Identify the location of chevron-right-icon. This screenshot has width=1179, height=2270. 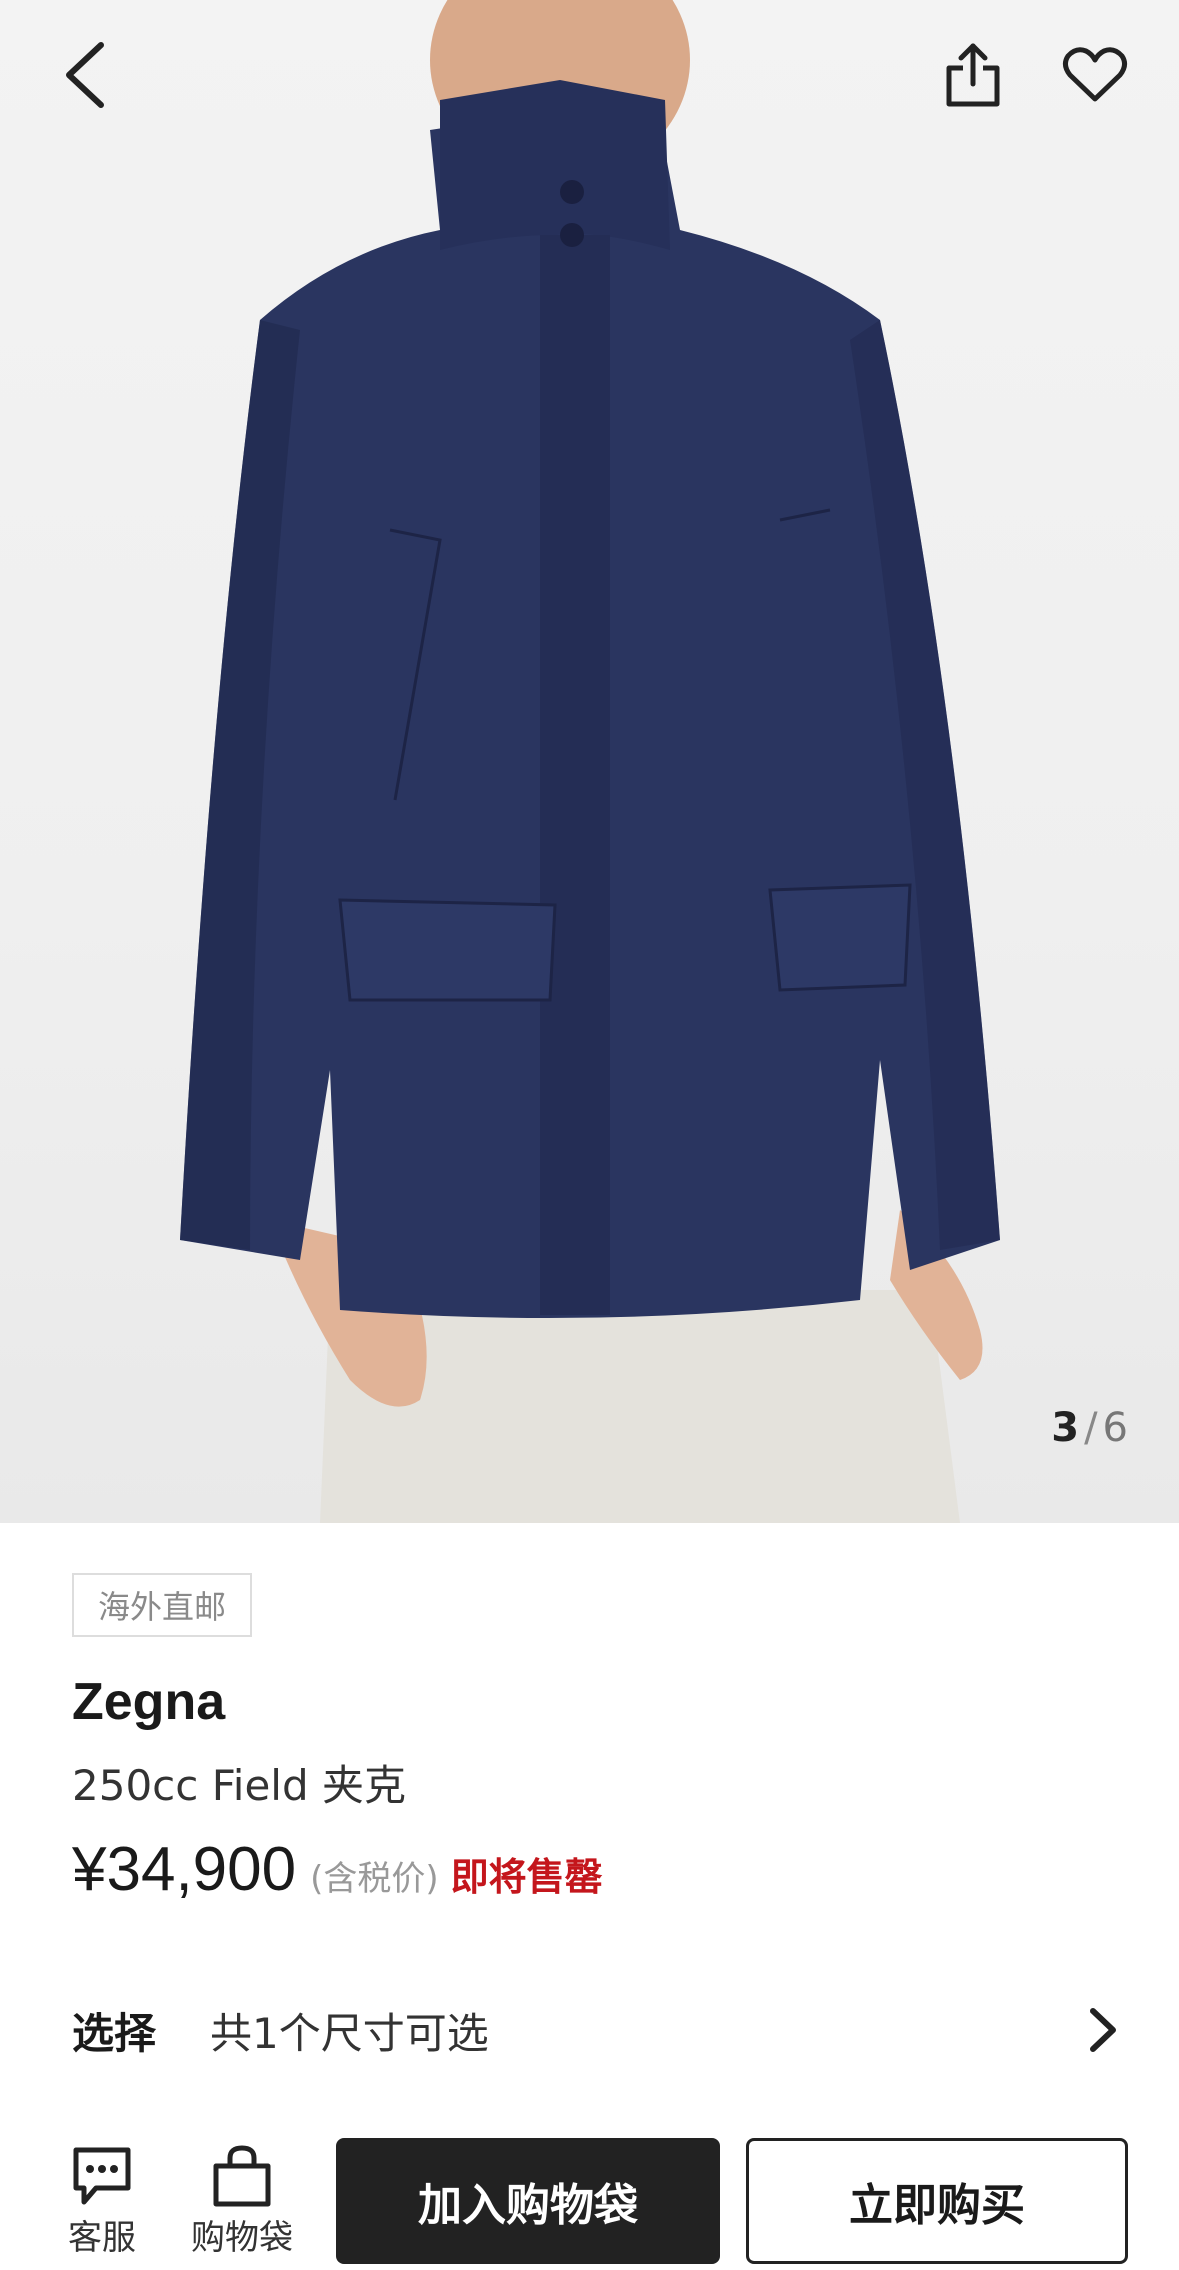
(1102, 2030).